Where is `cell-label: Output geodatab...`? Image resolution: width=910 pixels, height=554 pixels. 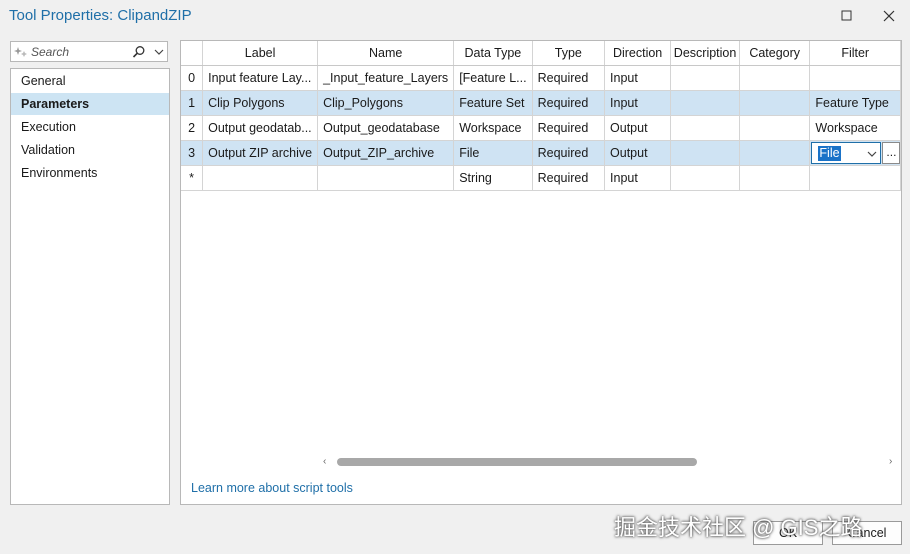
cell-label: Output geodatab... is located at coordinates (260, 128).